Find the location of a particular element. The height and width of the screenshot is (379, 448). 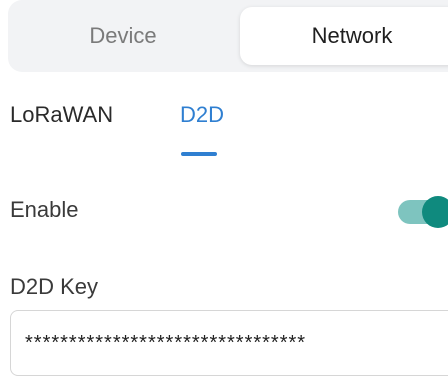

subtab-lorawan: LoRaWAN is located at coordinates (61, 115).